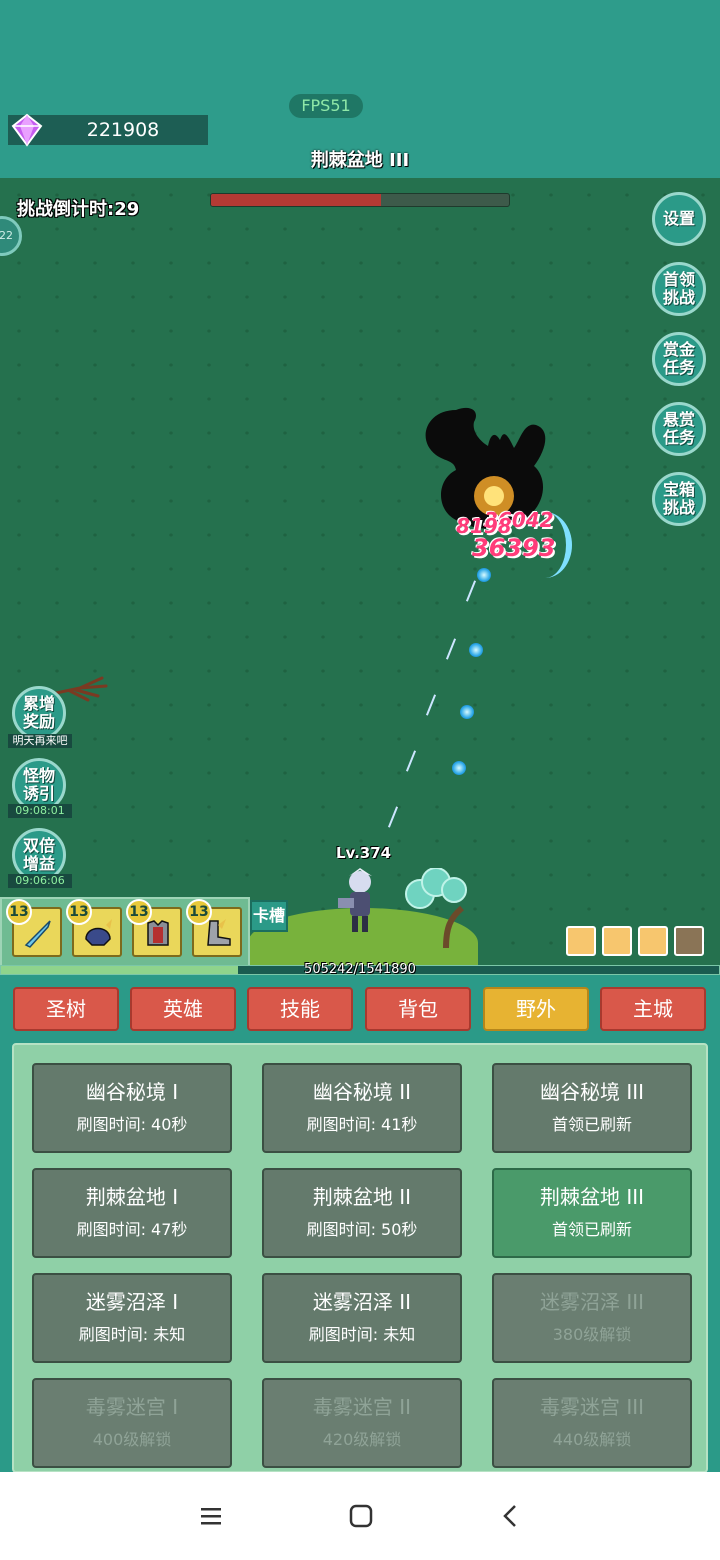  Describe the element at coordinates (514, 548) in the screenshot. I see `damage-number: 36393` at that location.